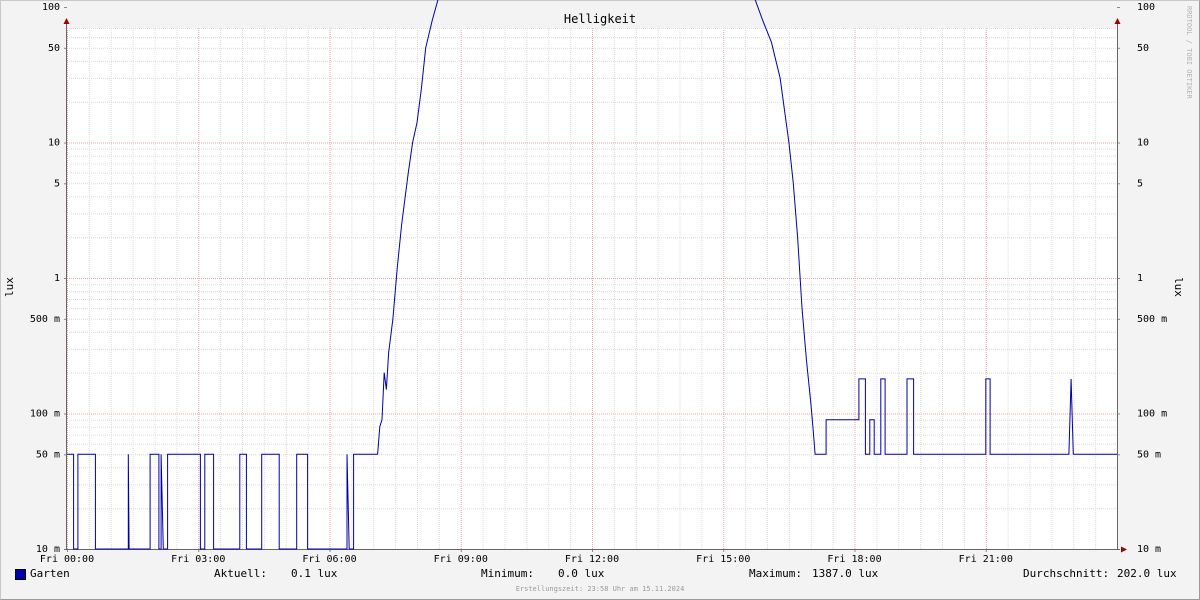  I want to click on legend-current-value: 0.1 lux, so click(314, 573).